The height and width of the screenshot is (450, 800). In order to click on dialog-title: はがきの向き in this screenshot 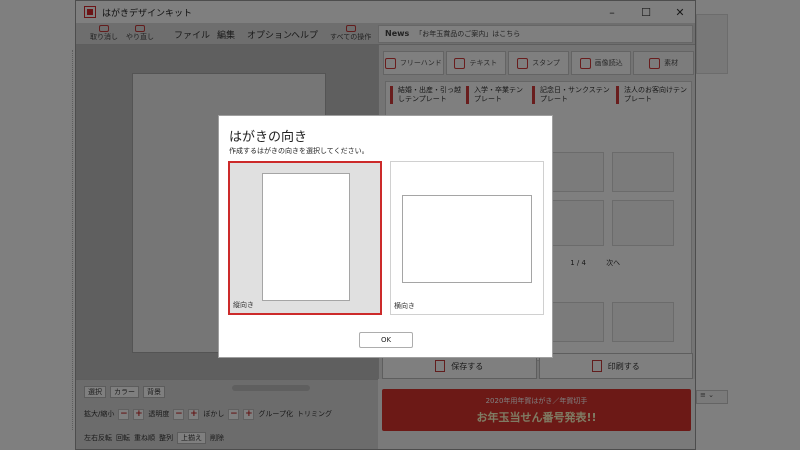, I will do `click(268, 137)`.